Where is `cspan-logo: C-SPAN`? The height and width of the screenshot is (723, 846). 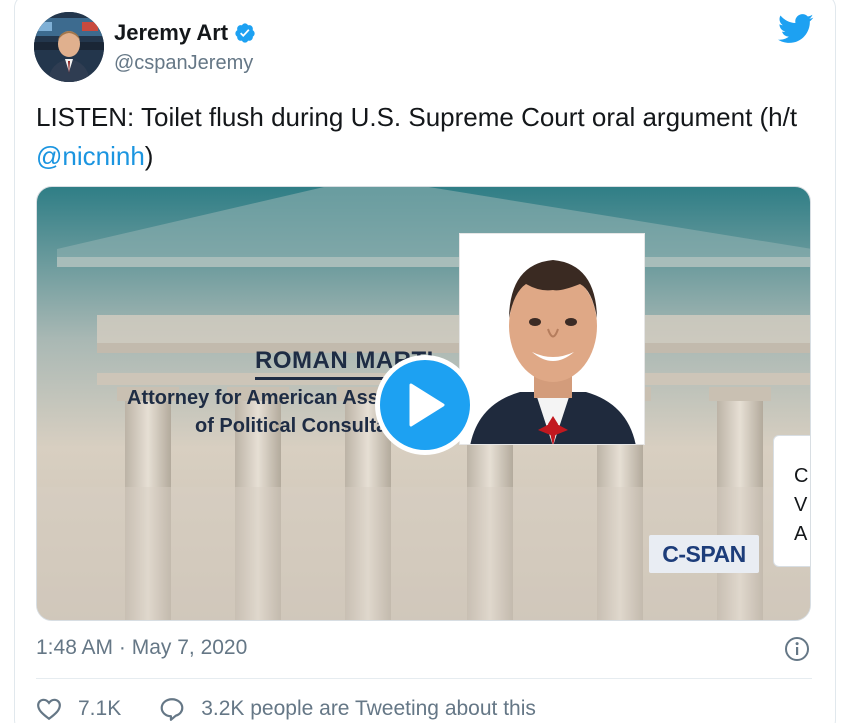 cspan-logo: C-SPAN is located at coordinates (704, 554).